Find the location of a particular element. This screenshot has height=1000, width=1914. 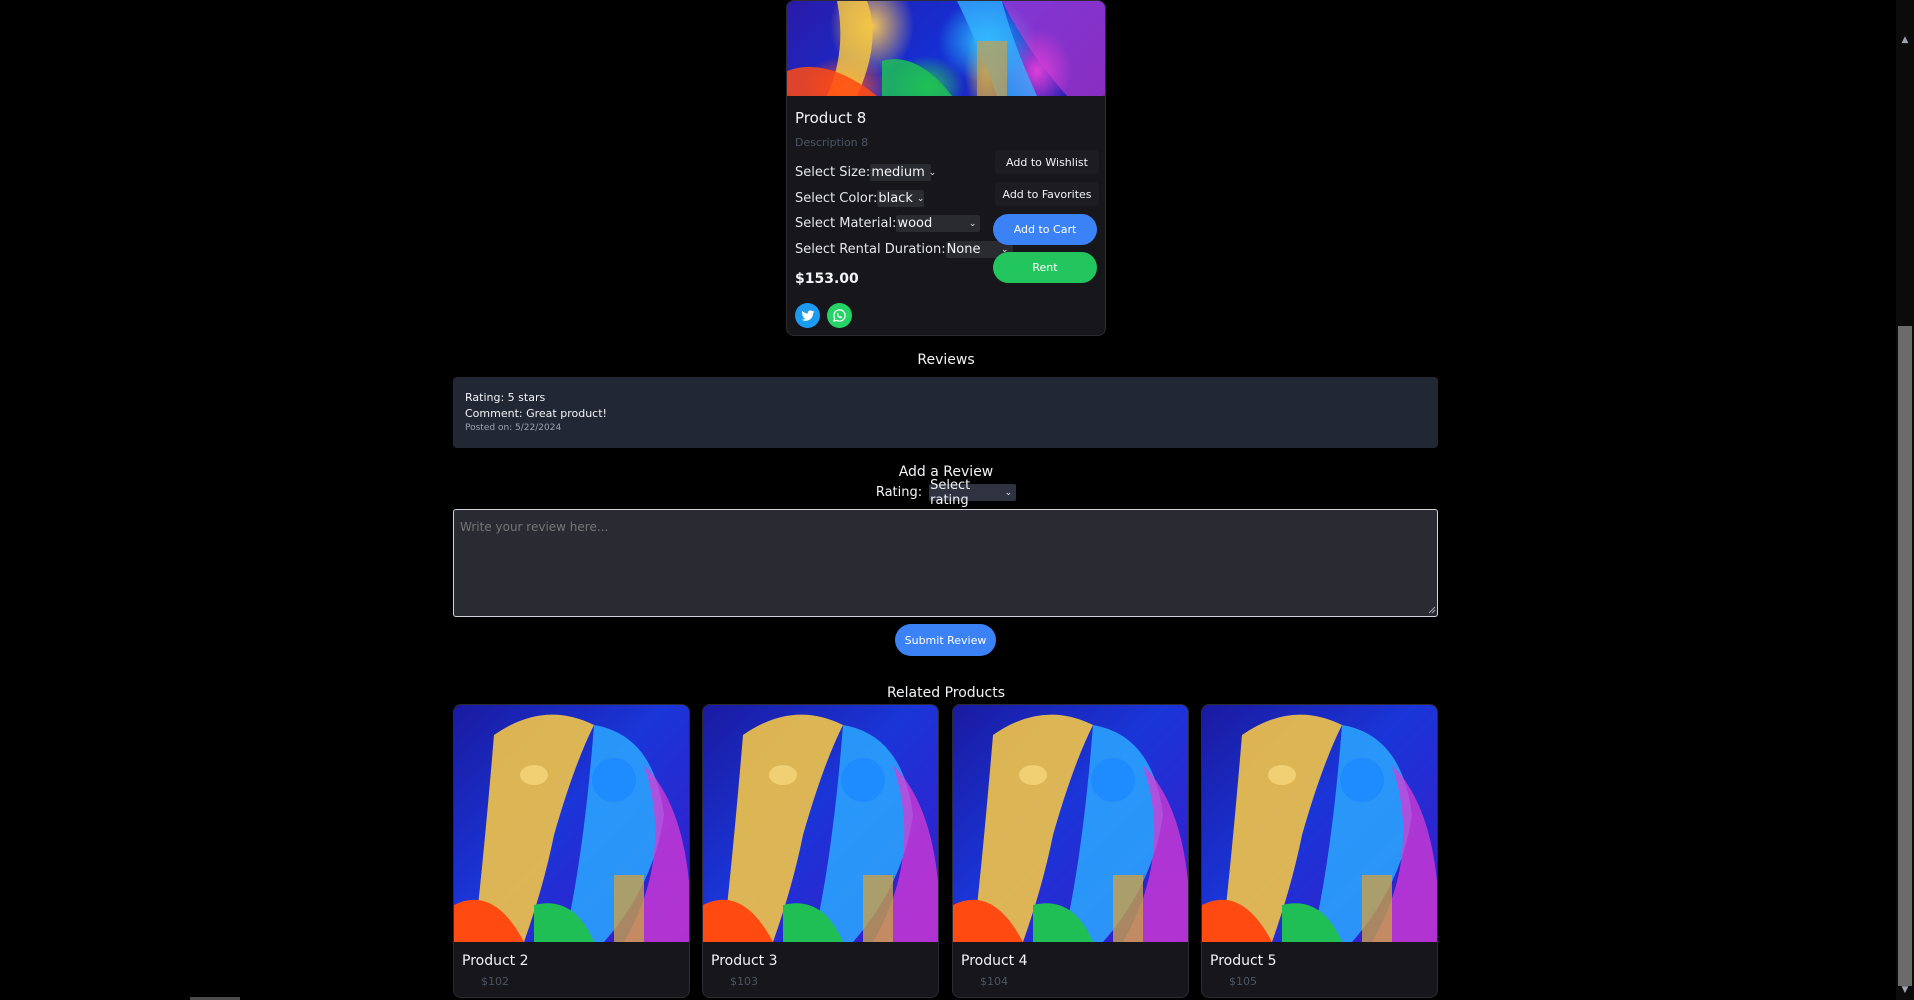

product-description: Description 8 is located at coordinates (832, 142).